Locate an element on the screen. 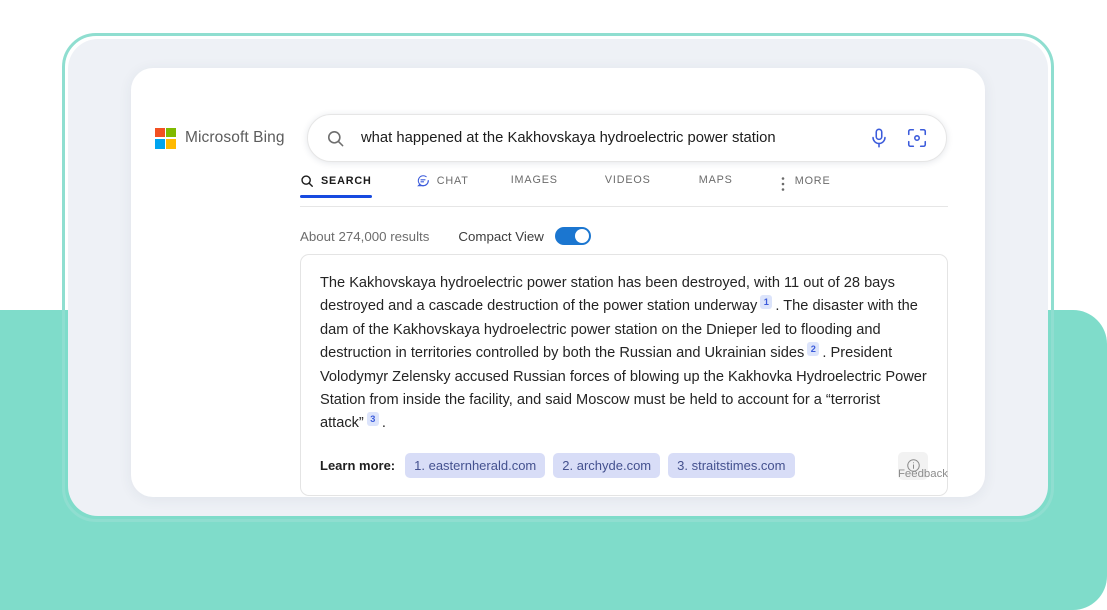 Image resolution: width=1107 pixels, height=610 pixels. citation-3: 3 is located at coordinates (372, 419).